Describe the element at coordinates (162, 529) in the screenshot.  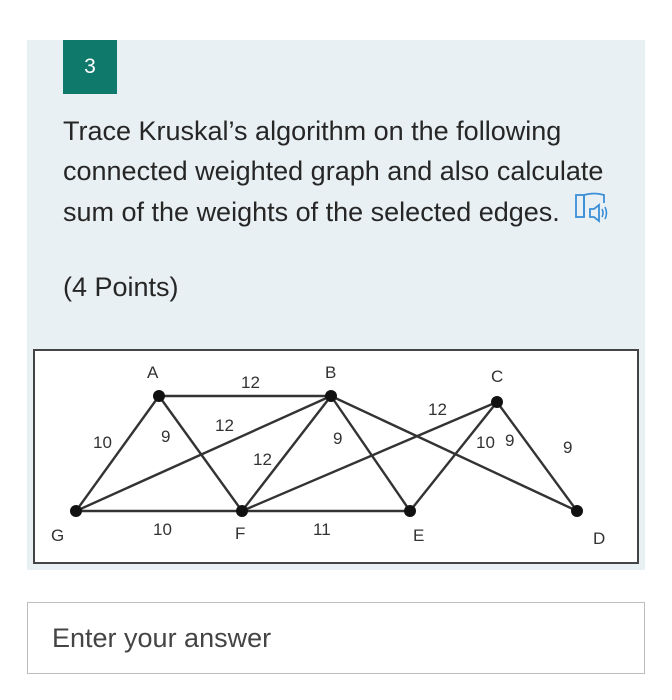
I see `edge-weight-g-f: 10` at that location.